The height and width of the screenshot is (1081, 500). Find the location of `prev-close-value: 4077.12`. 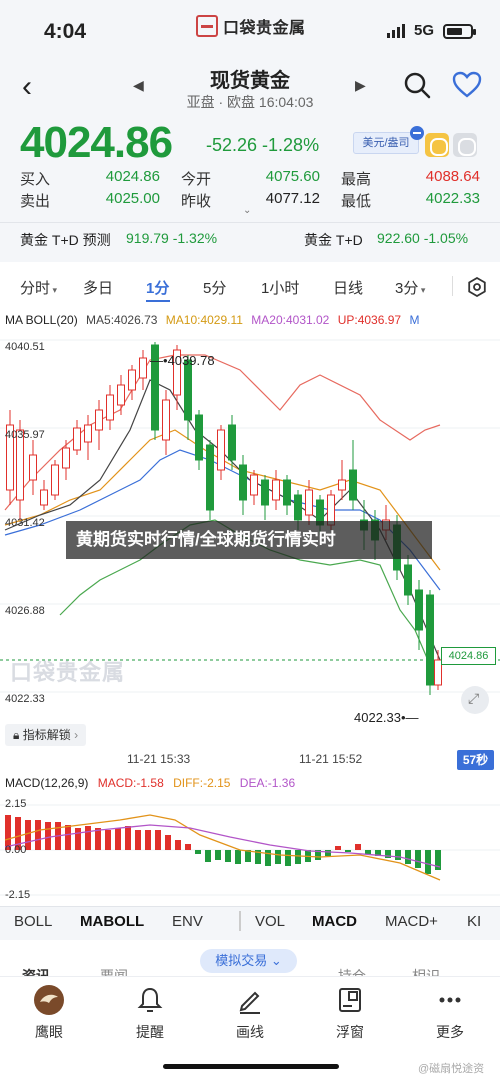

prev-close-value: 4077.12 is located at coordinates (292, 198).